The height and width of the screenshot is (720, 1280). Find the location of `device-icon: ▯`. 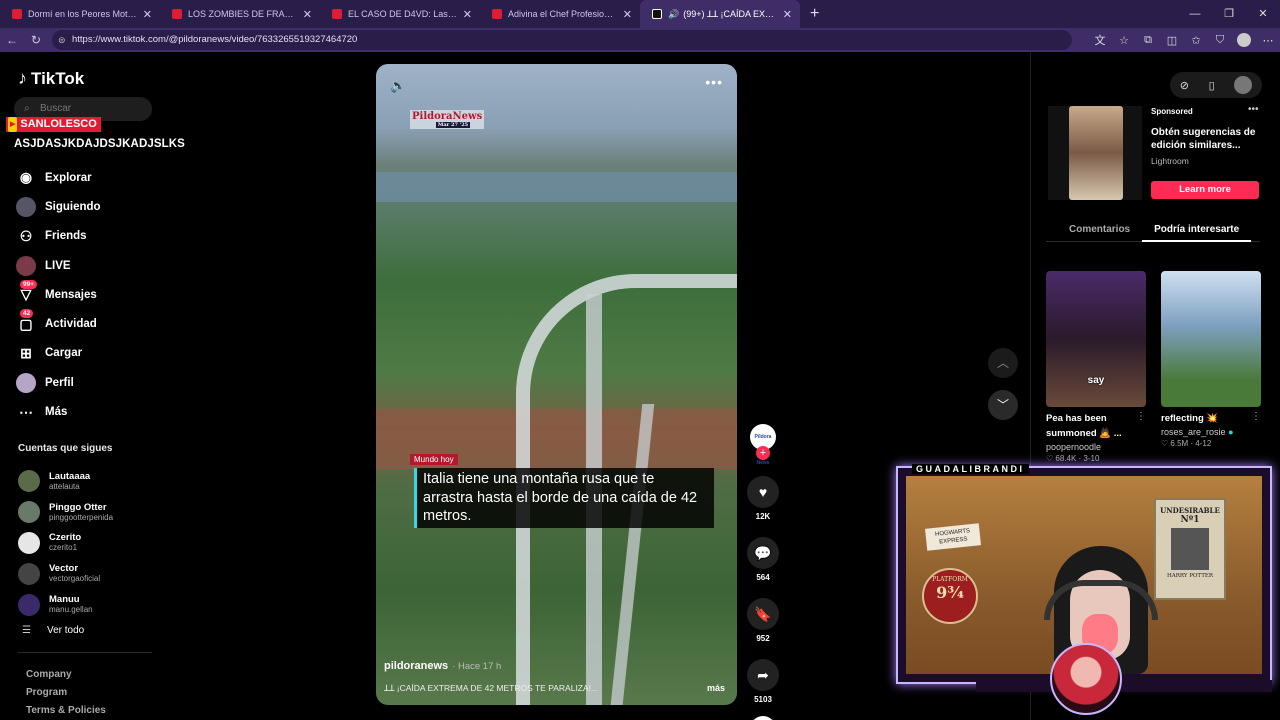

device-icon: ▯ is located at coordinates (1212, 85).